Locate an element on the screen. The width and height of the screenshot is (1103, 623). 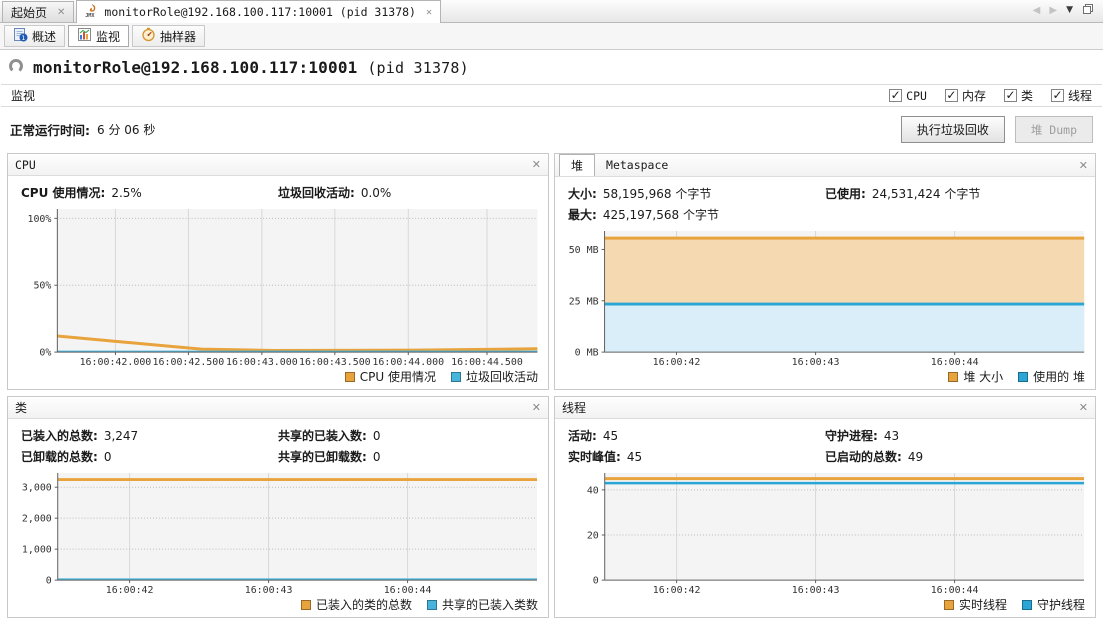
tab-start-page: 起始页 ✕ is located at coordinates (38, 11).